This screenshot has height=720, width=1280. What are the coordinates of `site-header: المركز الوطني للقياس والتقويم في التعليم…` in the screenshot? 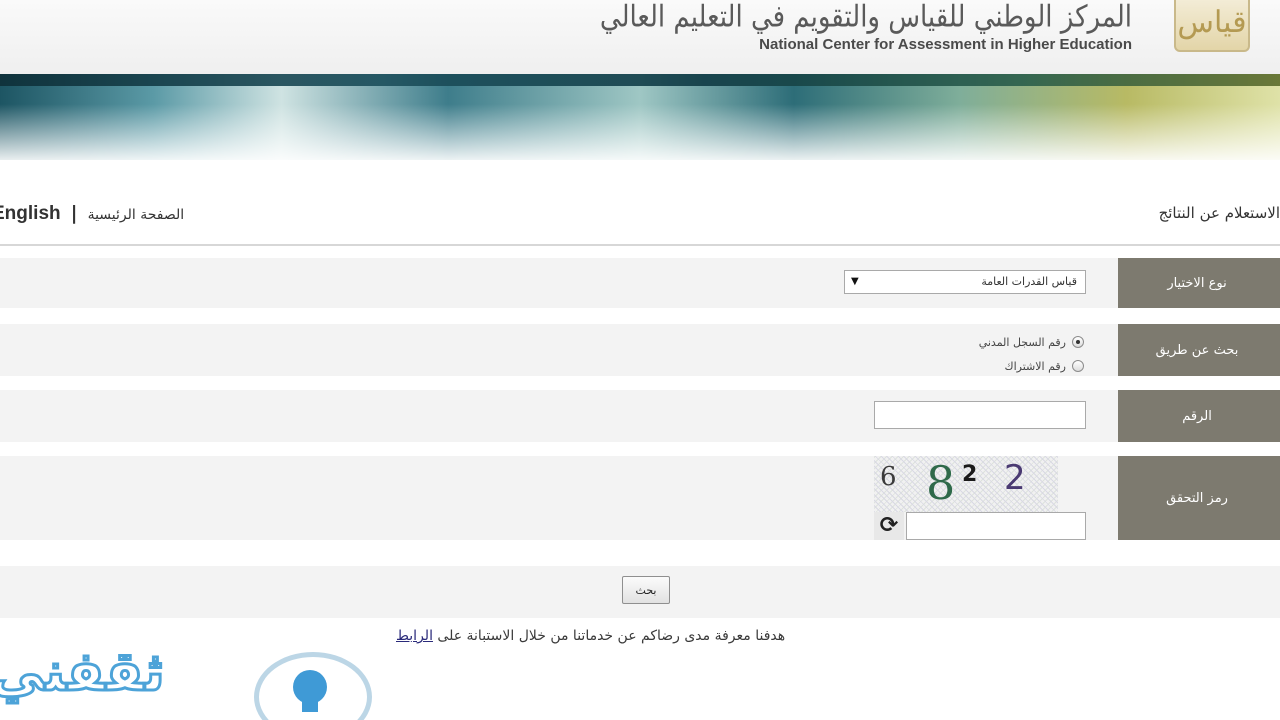 It's located at (640, 37).